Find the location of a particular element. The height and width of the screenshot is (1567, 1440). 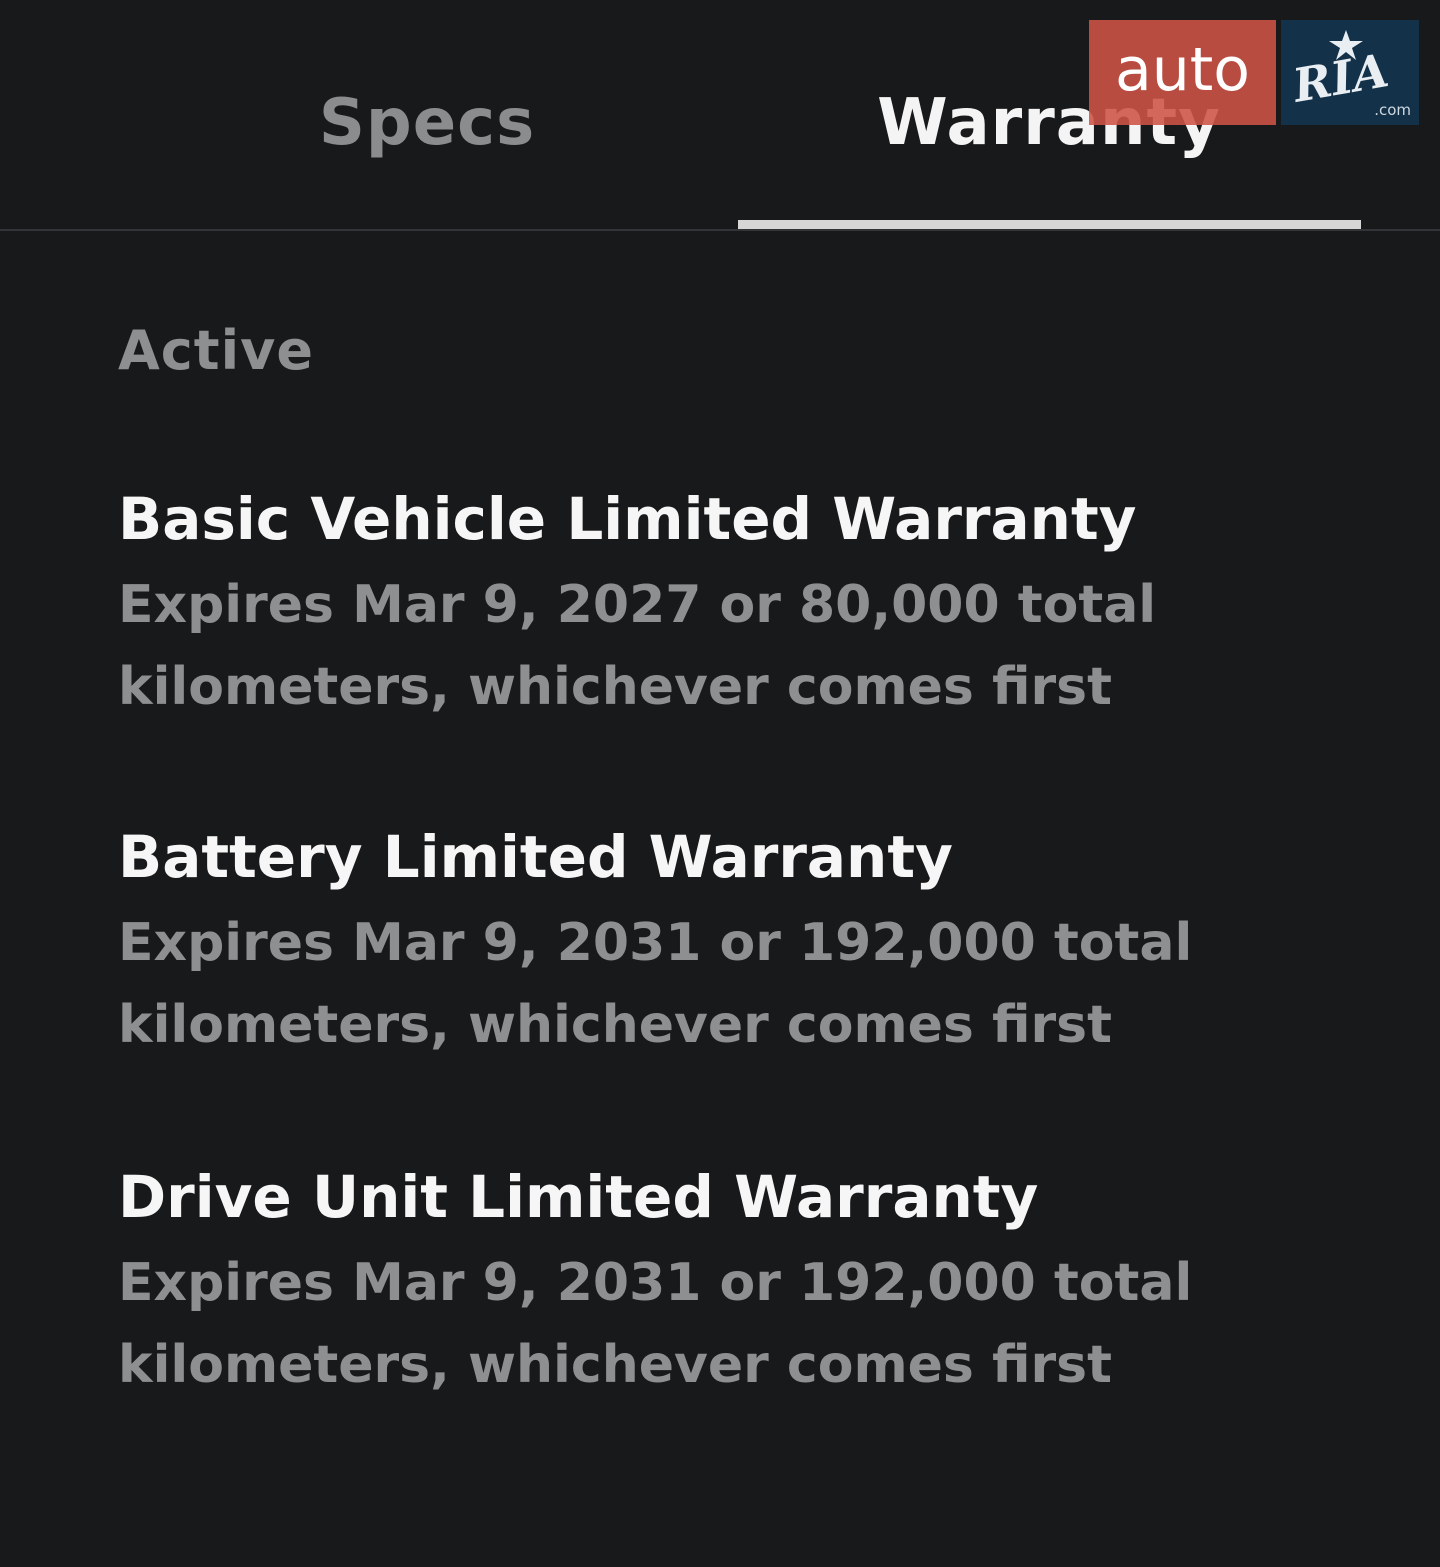

section-label-active: Active is located at coordinates (216, 350).